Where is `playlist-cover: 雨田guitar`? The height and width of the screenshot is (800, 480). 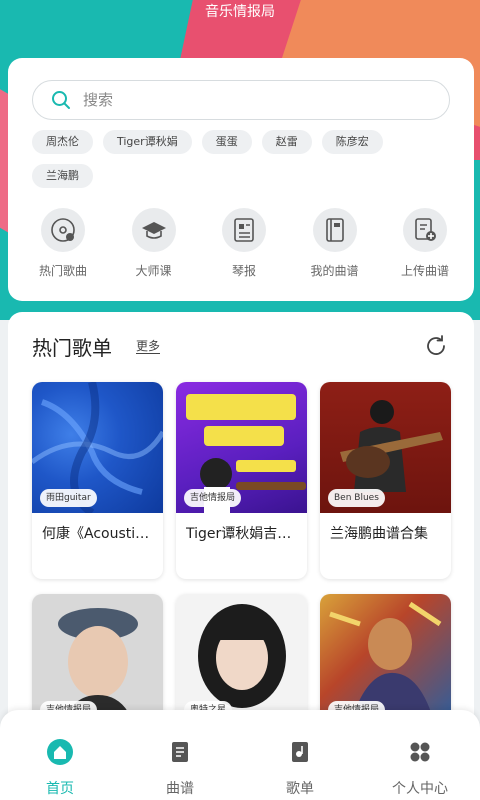 playlist-cover: 雨田guitar is located at coordinates (97, 447).